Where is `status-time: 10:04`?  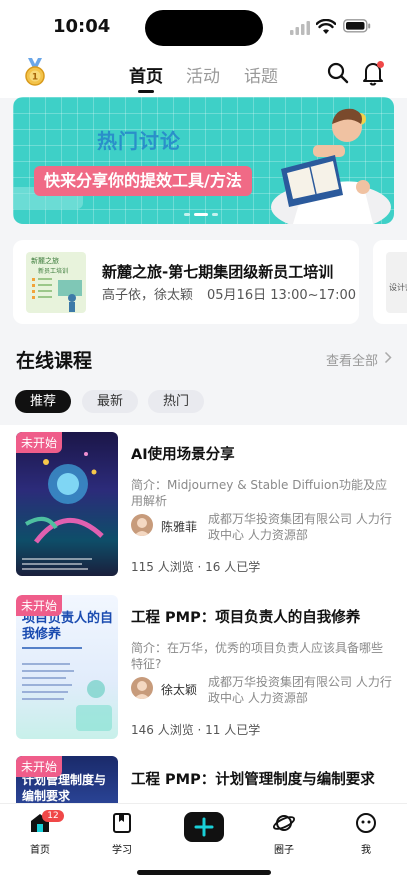 status-time: 10:04 is located at coordinates (82, 26).